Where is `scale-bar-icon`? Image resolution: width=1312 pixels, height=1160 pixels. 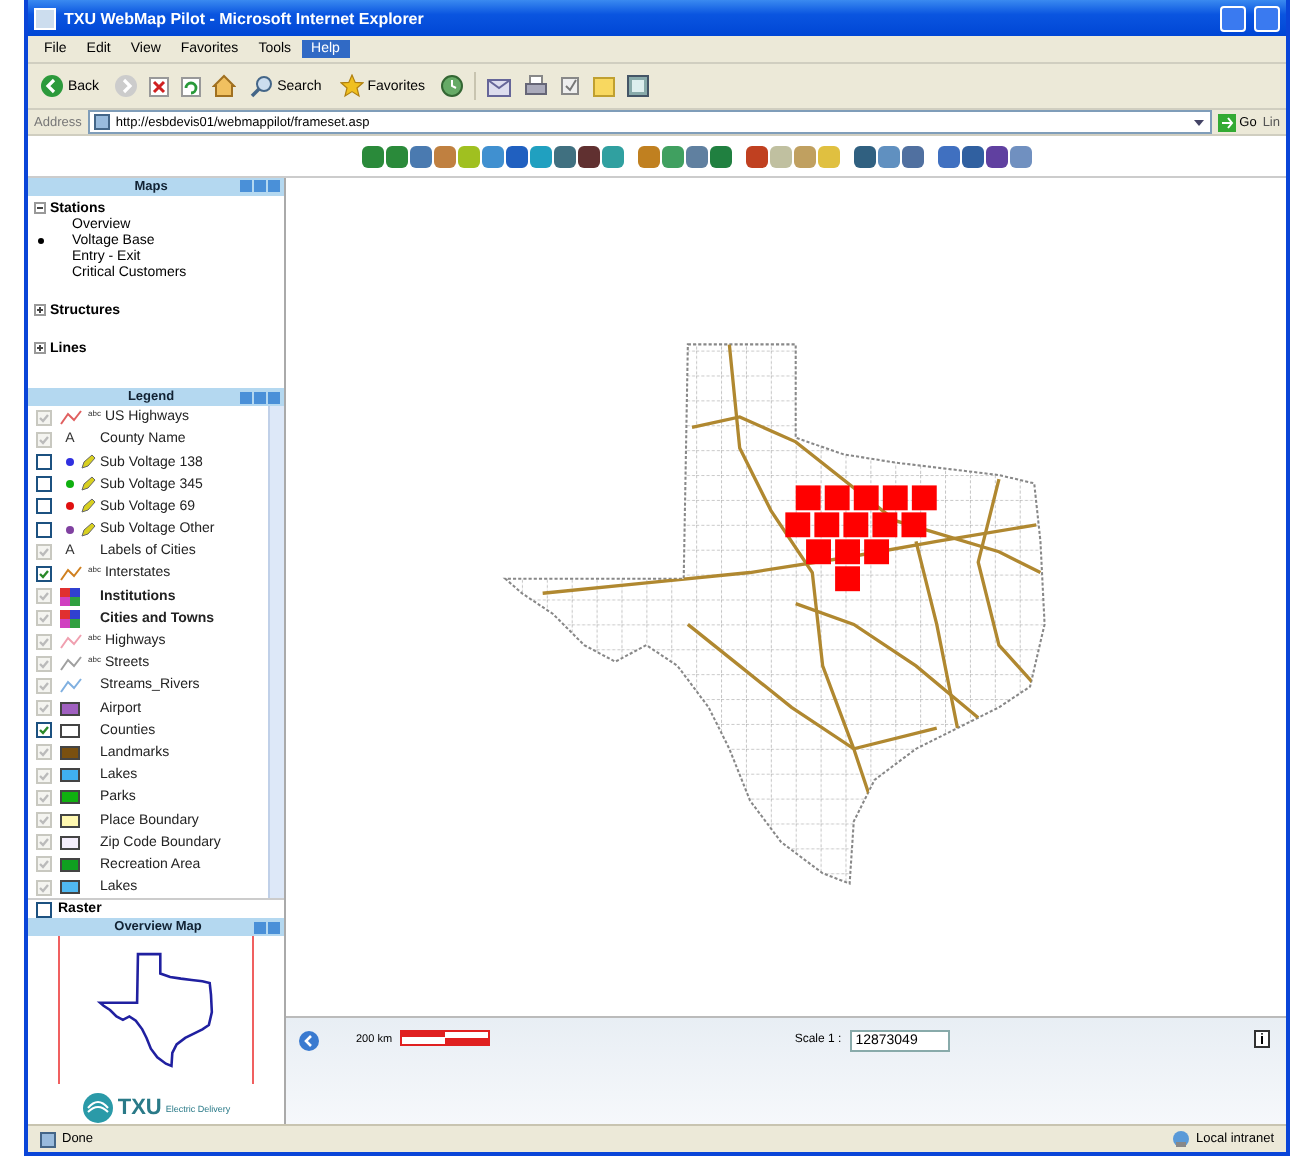
scale-bar-icon is located at coordinates (445, 1038).